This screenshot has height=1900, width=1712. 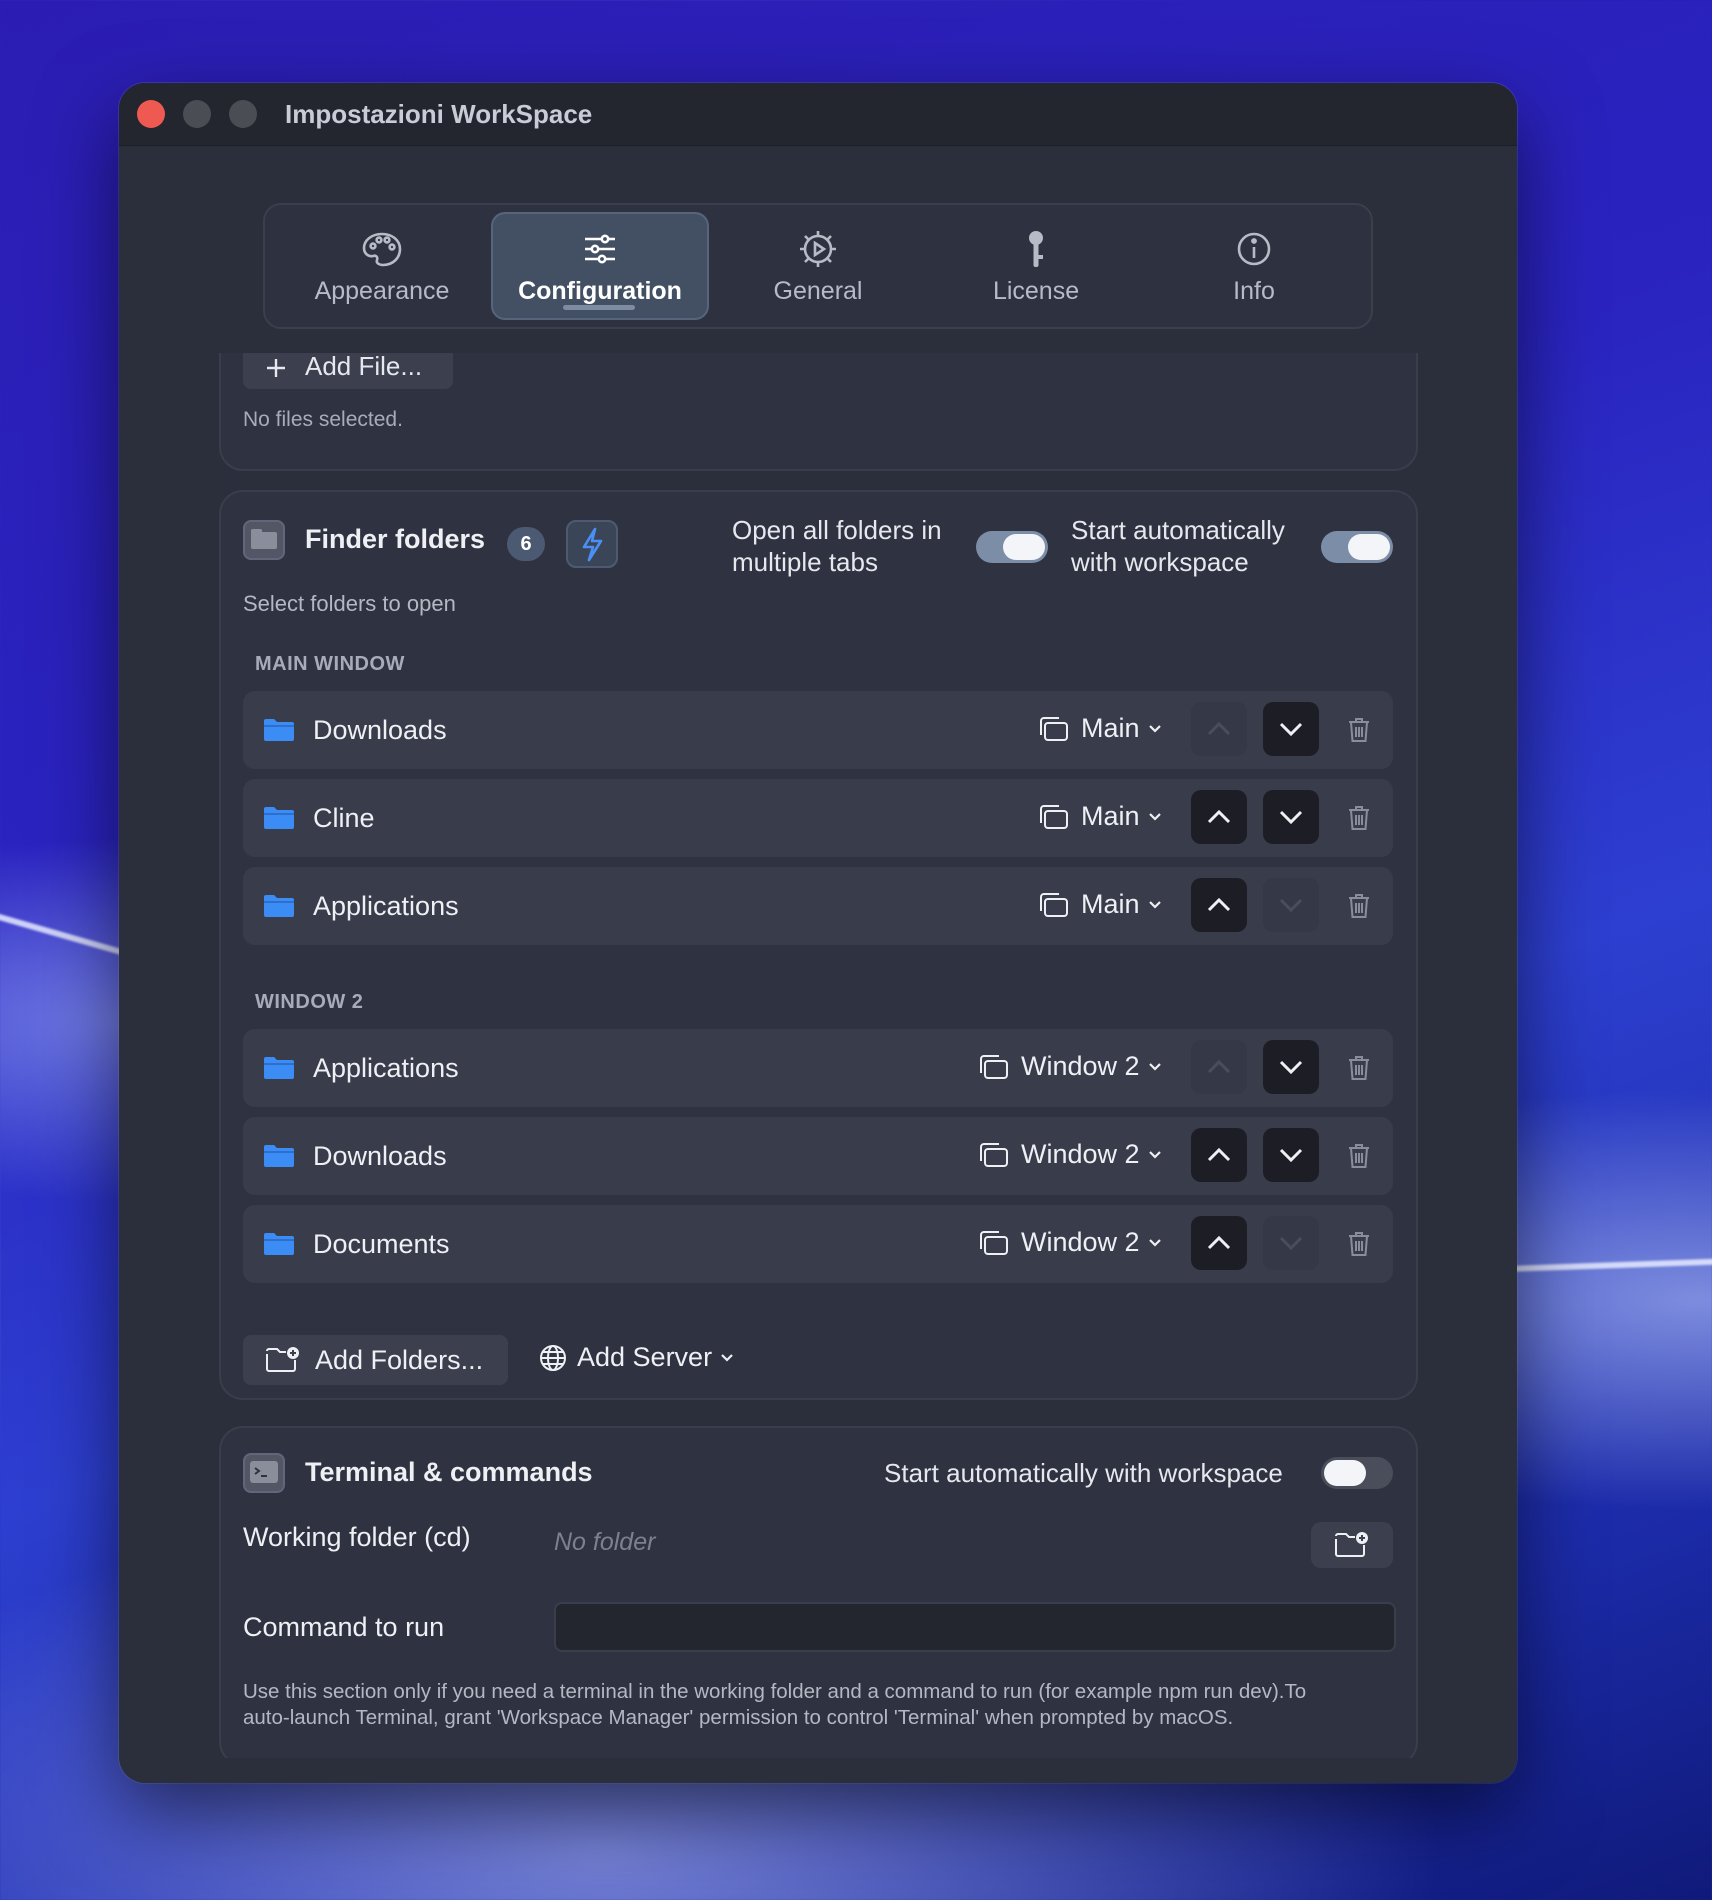 What do you see at coordinates (818, 248) in the screenshot?
I see `gear-icon` at bounding box center [818, 248].